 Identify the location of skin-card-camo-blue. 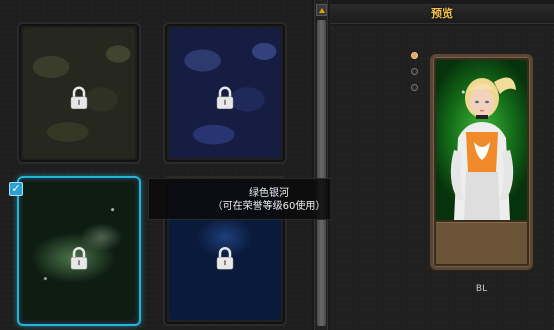
(225, 93).